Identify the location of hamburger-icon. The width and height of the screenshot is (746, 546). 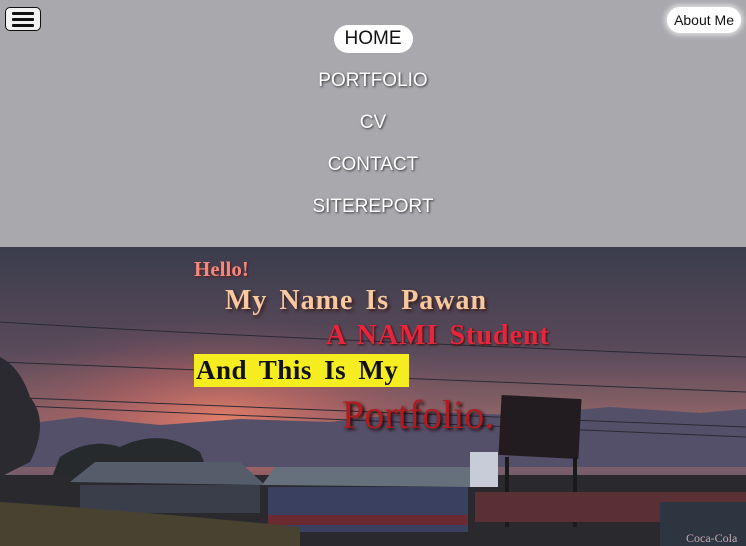
(23, 13).